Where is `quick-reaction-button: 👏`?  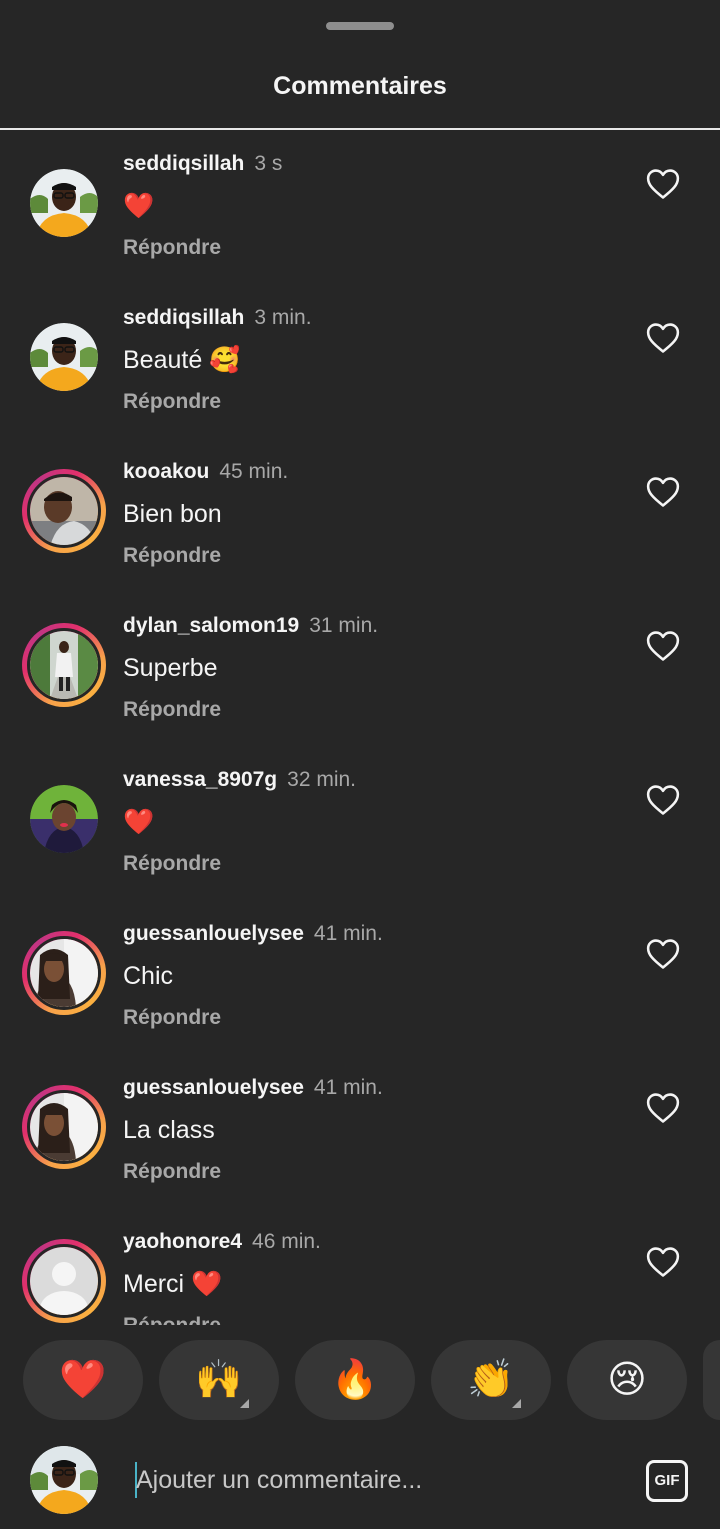
quick-reaction-button: 👏 is located at coordinates (491, 1380).